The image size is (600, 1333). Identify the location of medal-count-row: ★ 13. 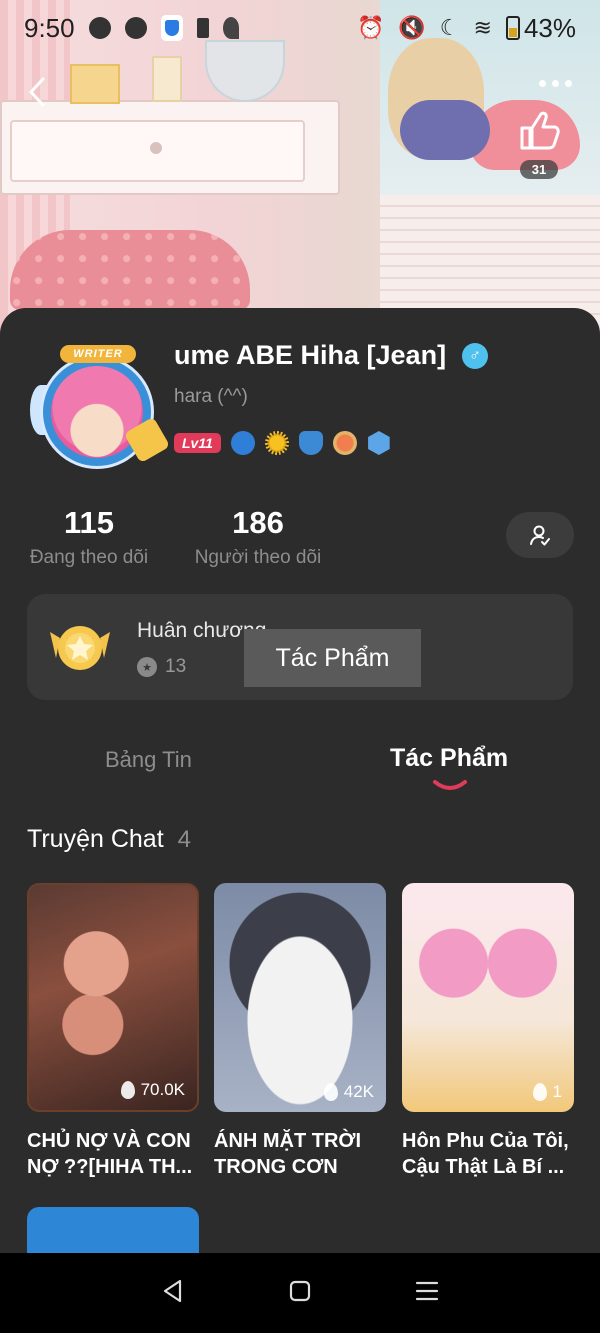
(161, 667).